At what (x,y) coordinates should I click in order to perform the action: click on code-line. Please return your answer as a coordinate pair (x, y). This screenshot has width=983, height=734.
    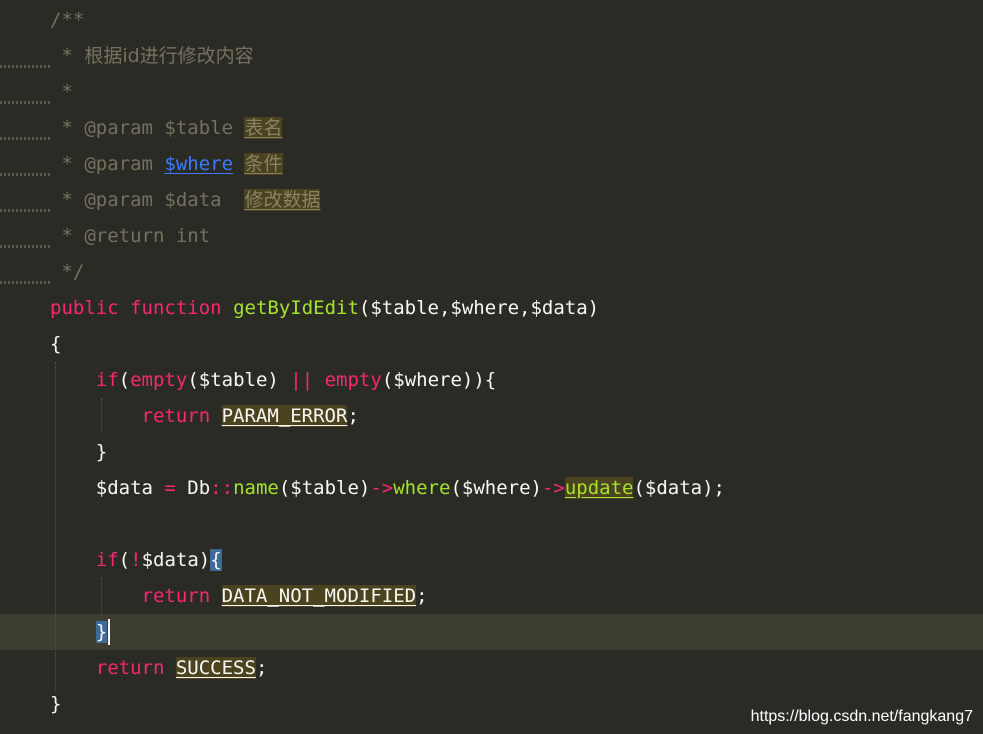
    Looking at the image, I should click on (491, 524).